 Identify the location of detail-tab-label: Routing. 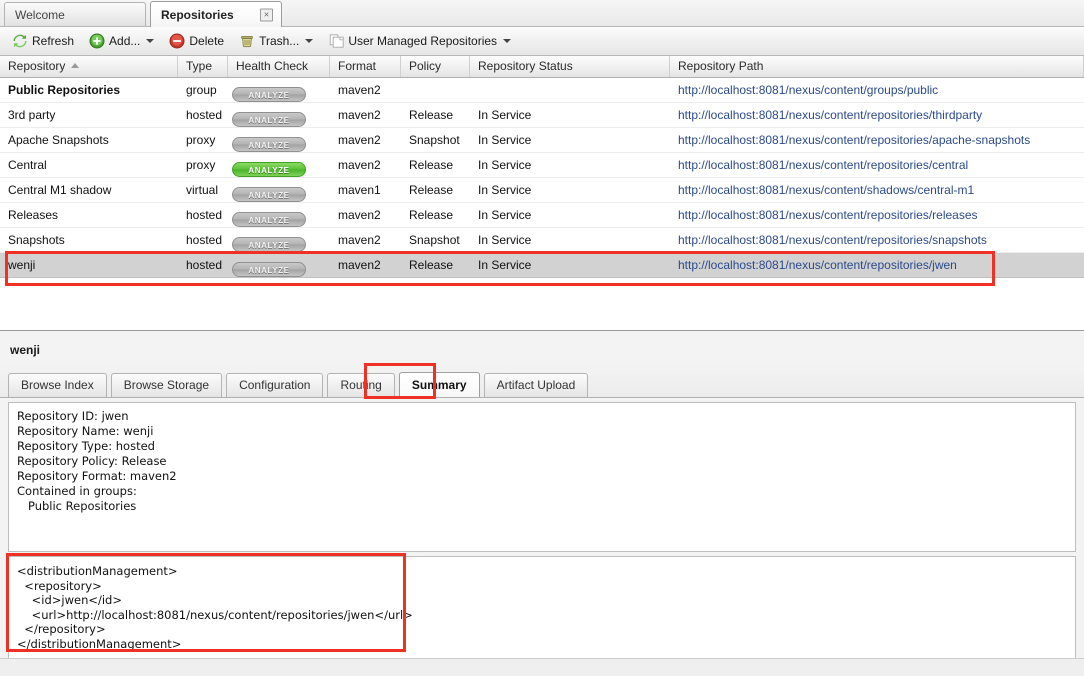
(361, 385).